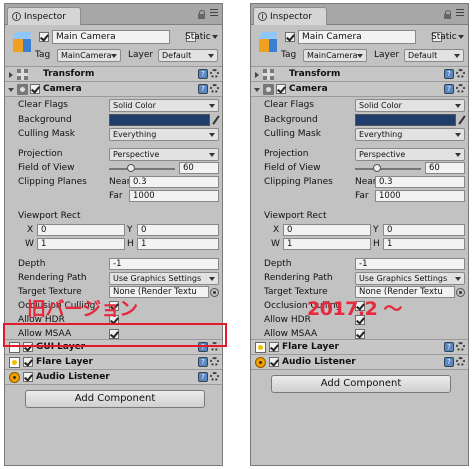  What do you see at coordinates (278, 264) in the screenshot?
I see `depth-label: Depth` at bounding box center [278, 264].